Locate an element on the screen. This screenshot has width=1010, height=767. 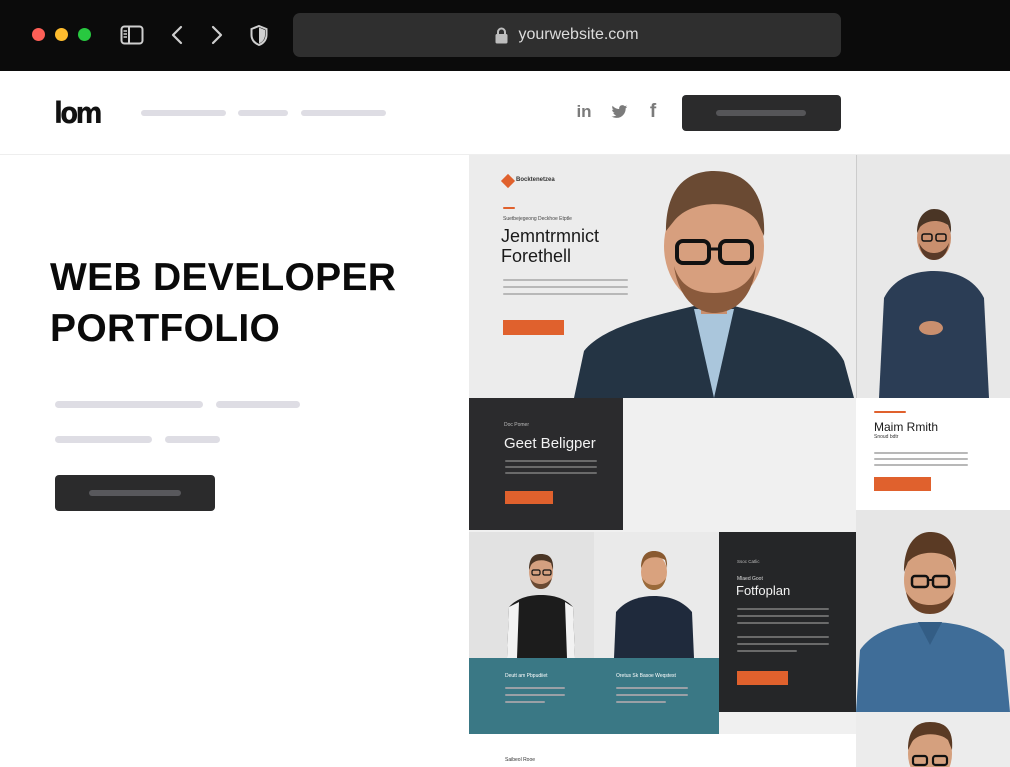
portrait-photo-denim is located at coordinates (933, 622).